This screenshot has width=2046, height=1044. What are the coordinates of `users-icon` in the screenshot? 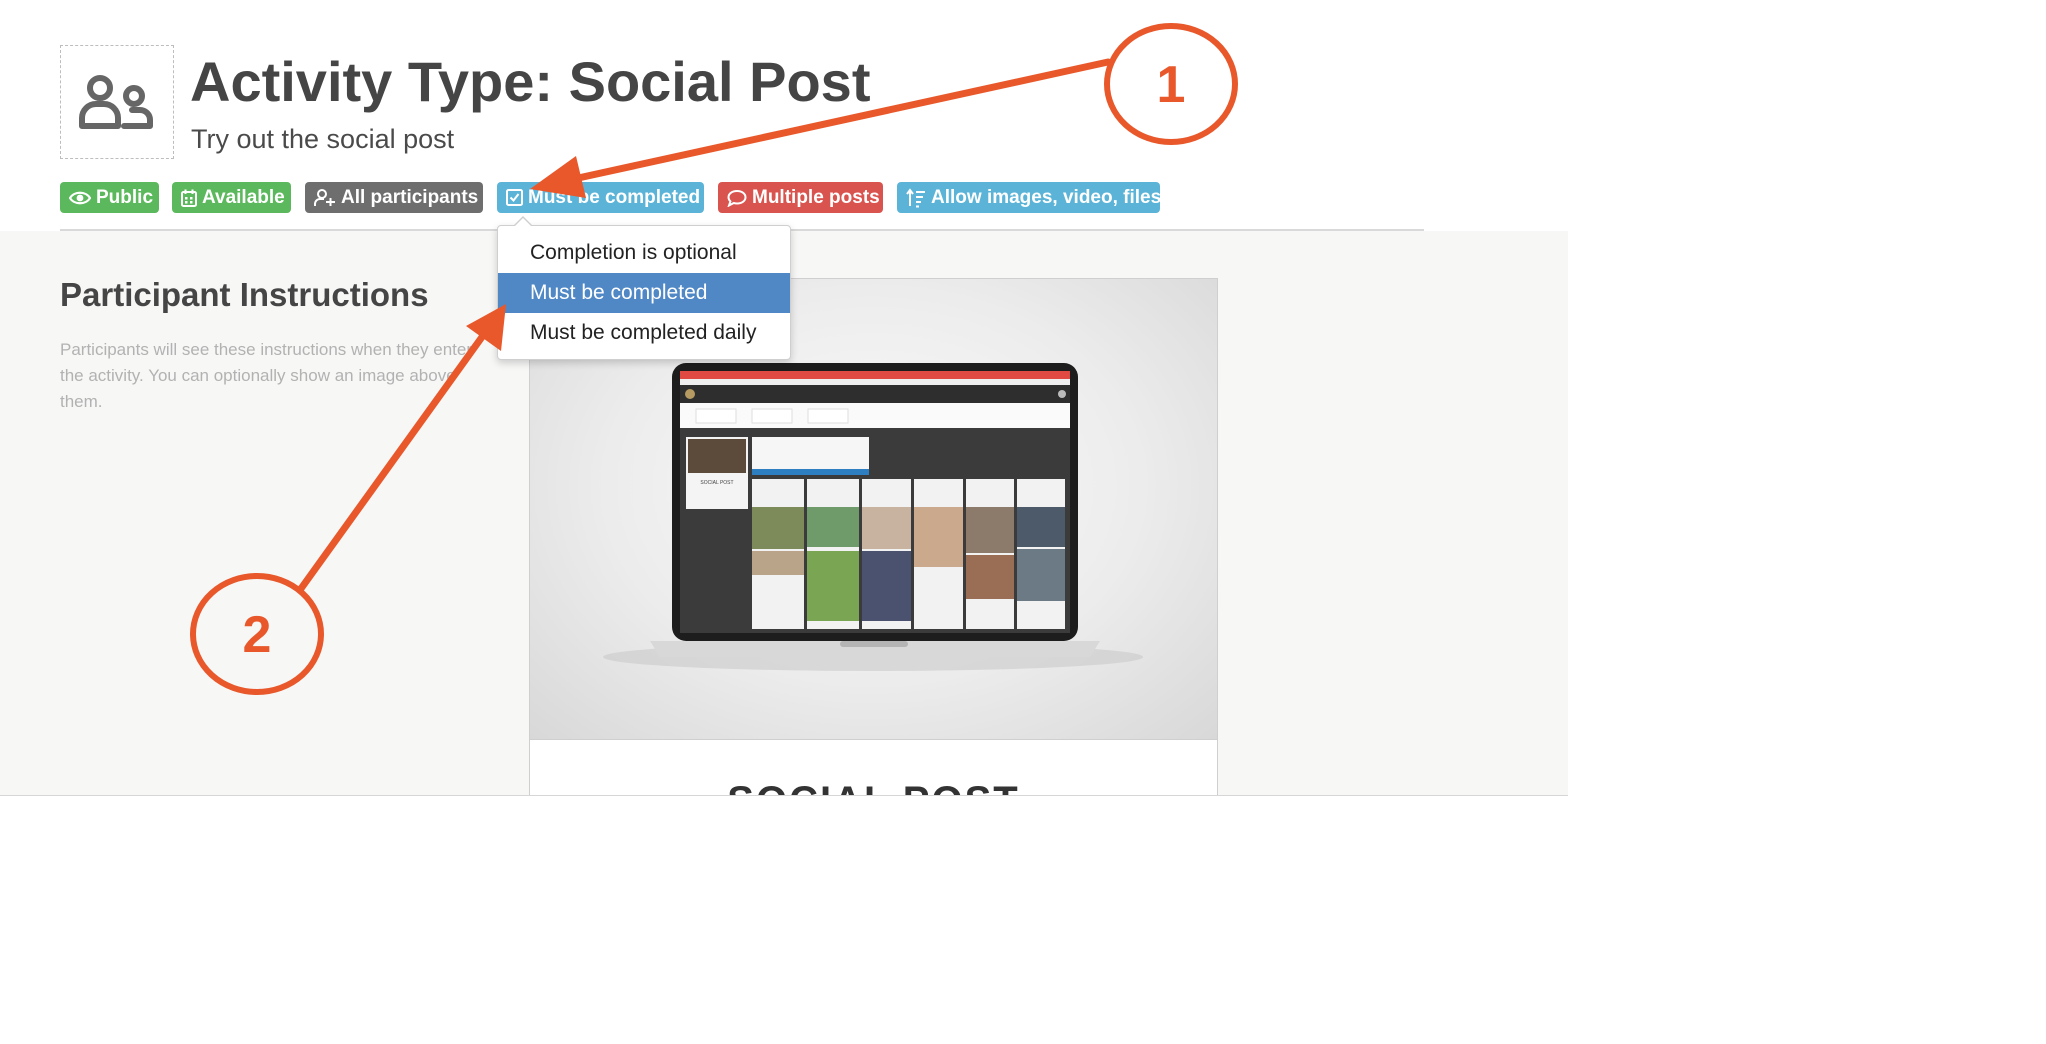 It's located at (116, 102).